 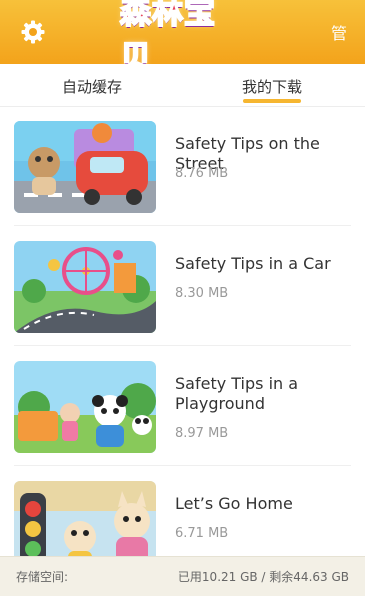 I want to click on file-size: 8.76 MB, so click(x=202, y=173).